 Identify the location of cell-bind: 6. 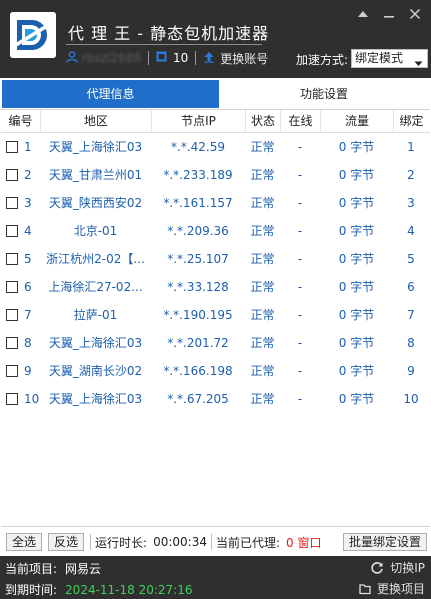
(411, 287).